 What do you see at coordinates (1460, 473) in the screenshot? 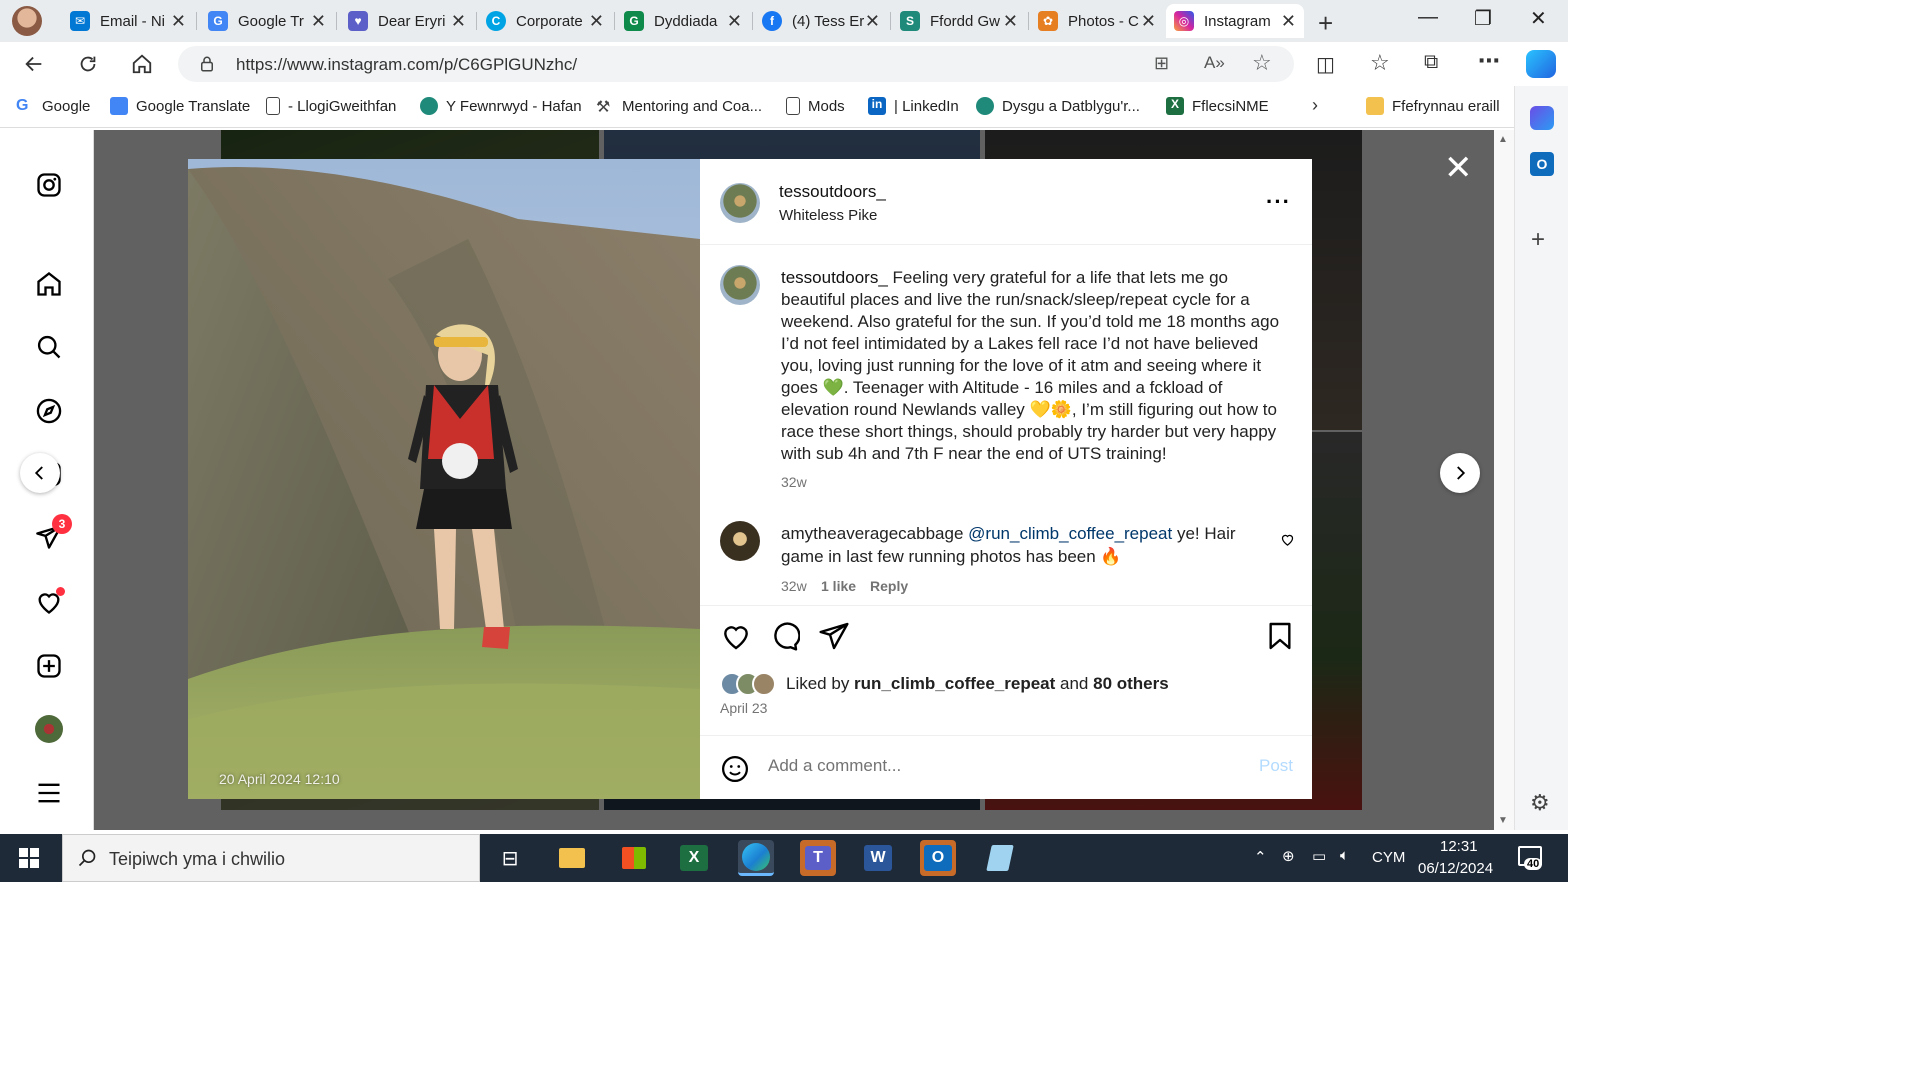
I see `next-post-button` at bounding box center [1460, 473].